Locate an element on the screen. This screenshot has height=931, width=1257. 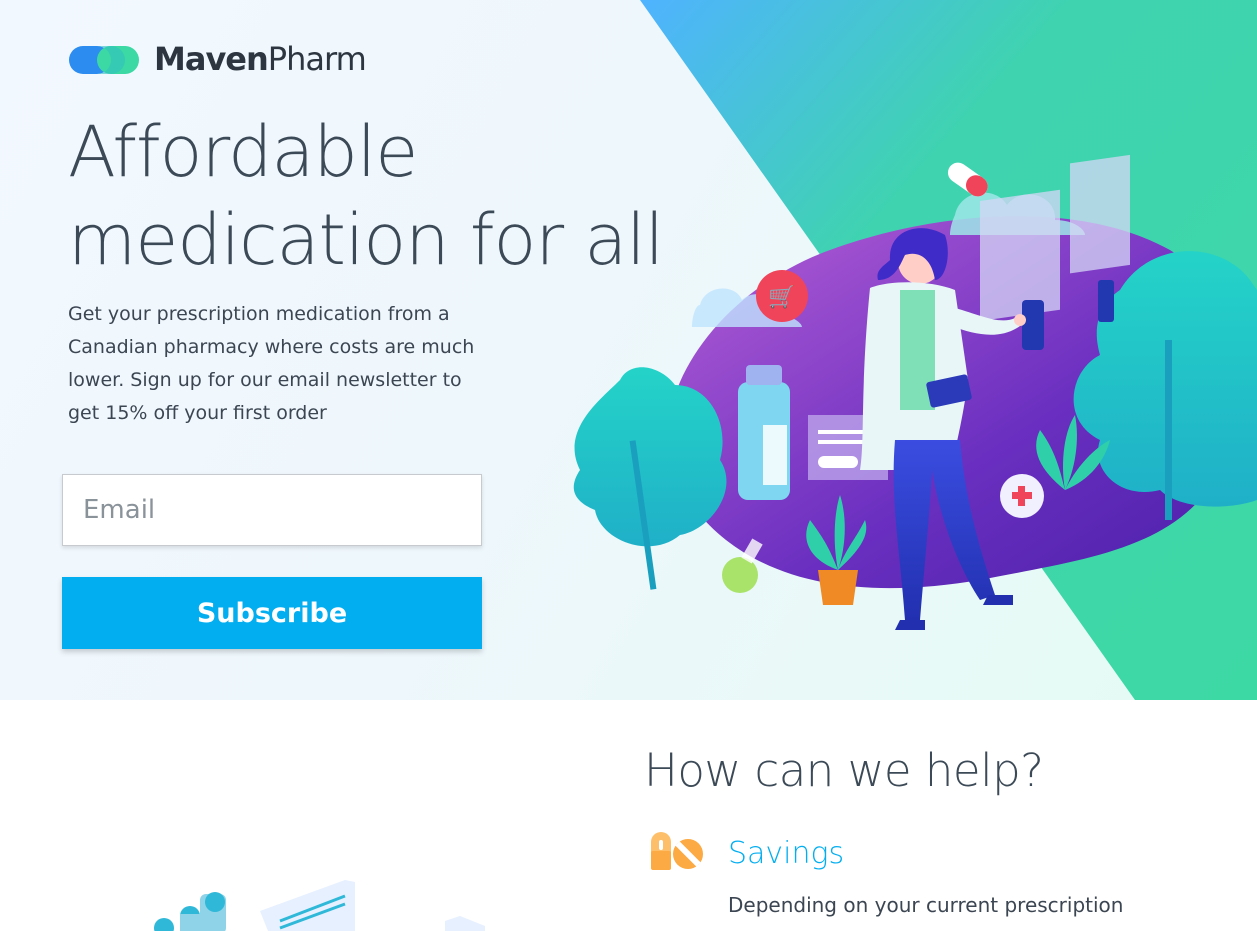
brand-logo: MavenPharm is located at coordinates (218, 59).